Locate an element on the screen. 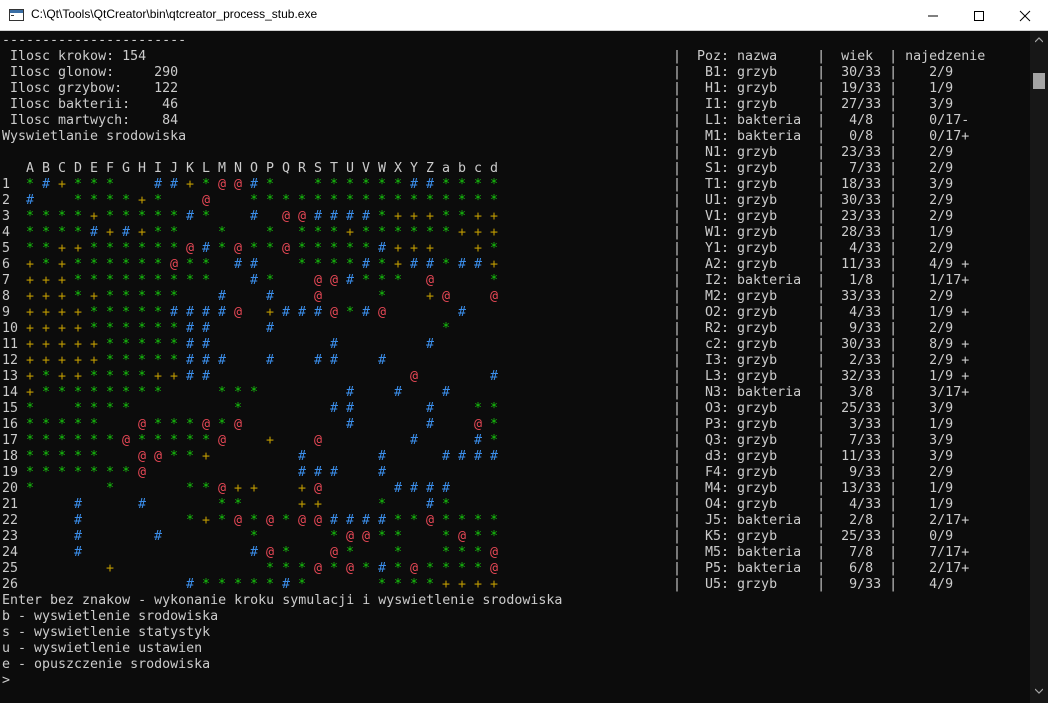 The image size is (1048, 703). menu-line: e - opuszczenie srodowiska is located at coordinates (106, 664).